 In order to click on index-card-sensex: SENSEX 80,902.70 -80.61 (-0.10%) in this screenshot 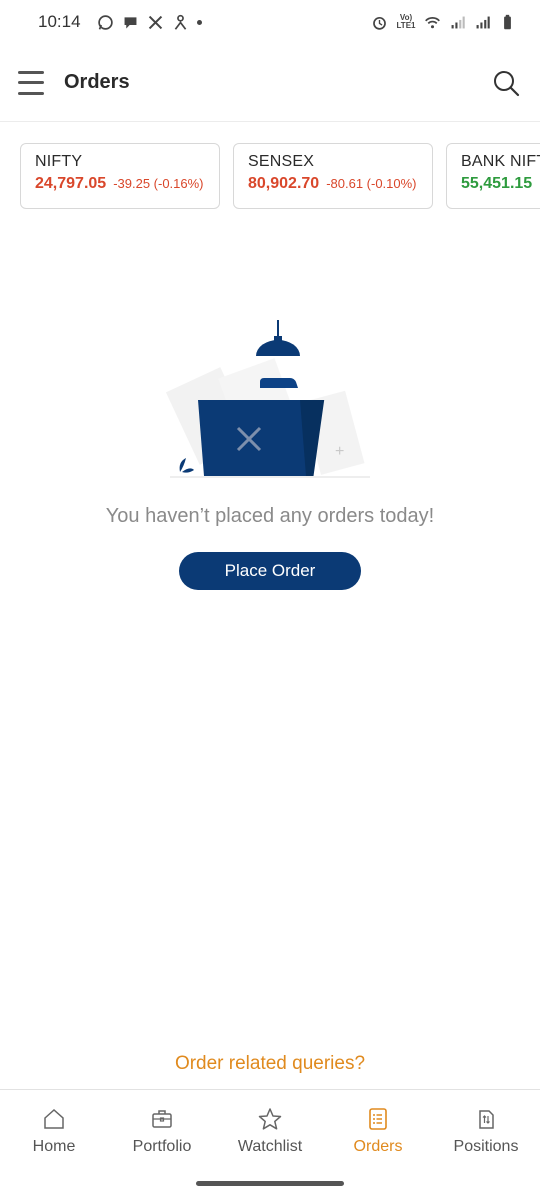, I will do `click(333, 176)`.